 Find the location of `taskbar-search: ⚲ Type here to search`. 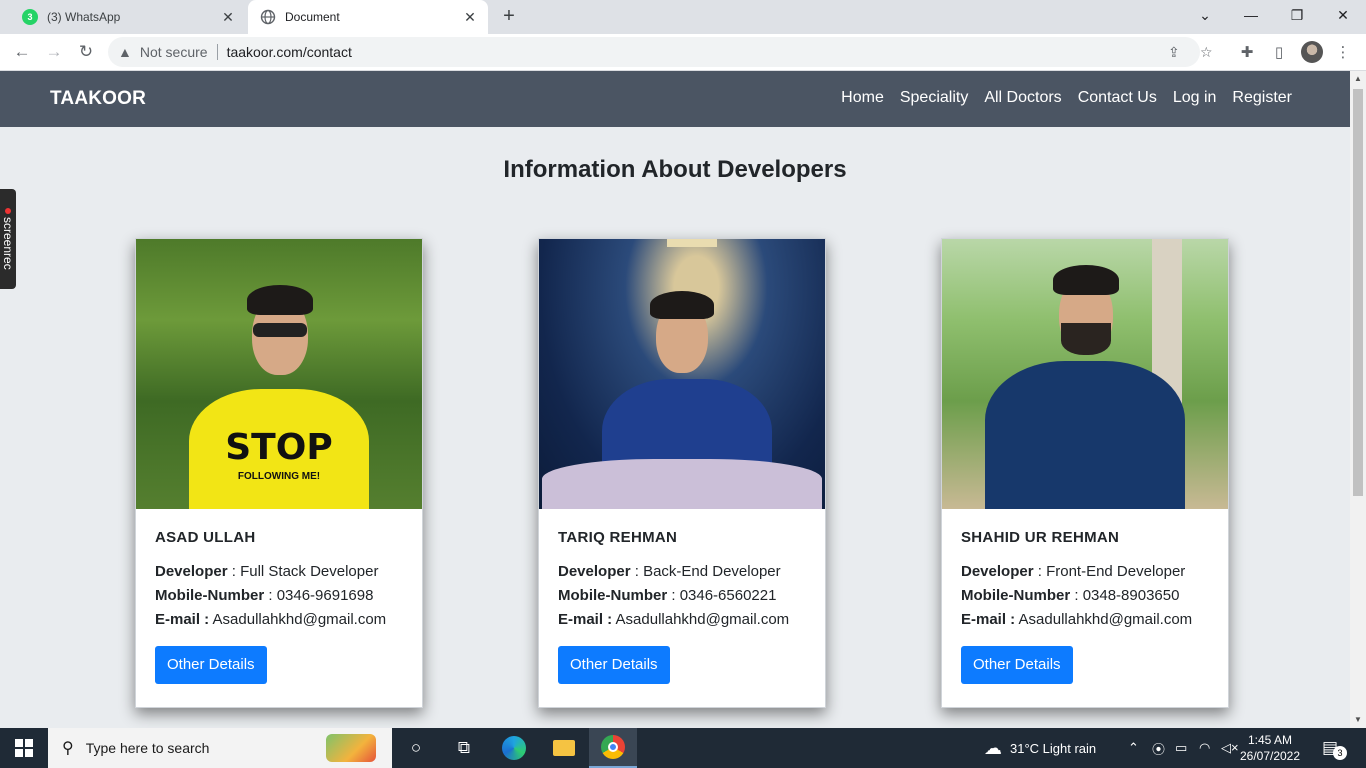

taskbar-search: ⚲ Type here to search is located at coordinates (220, 748).